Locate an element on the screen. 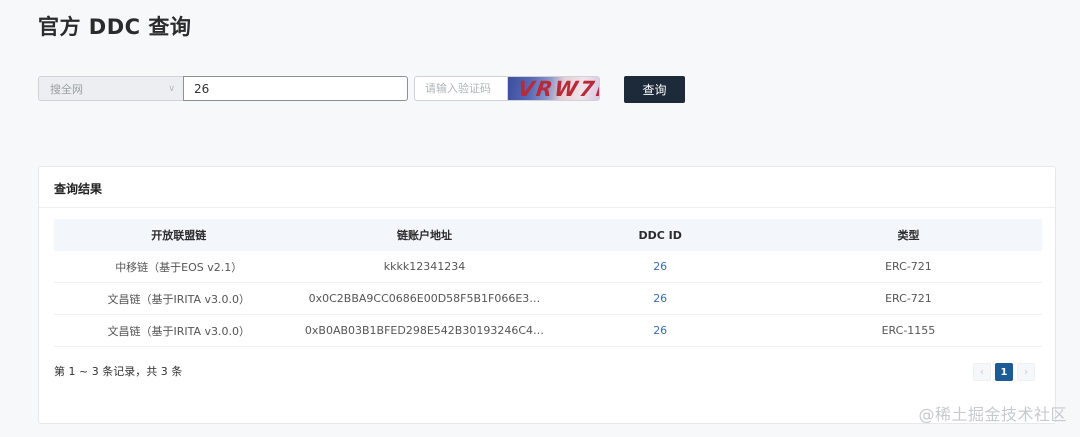 This screenshot has width=1080, height=437. search-button: 查询 is located at coordinates (654, 89).